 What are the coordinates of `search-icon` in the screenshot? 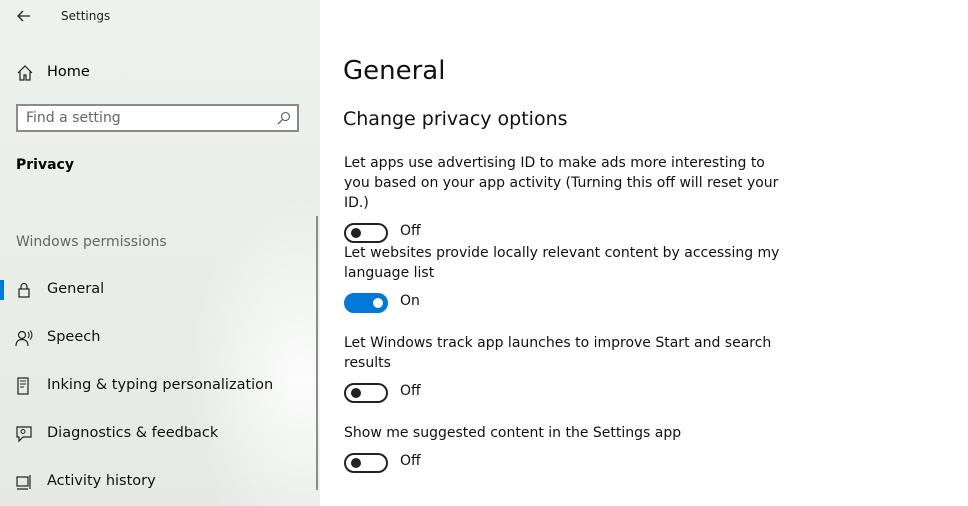 It's located at (284, 118).